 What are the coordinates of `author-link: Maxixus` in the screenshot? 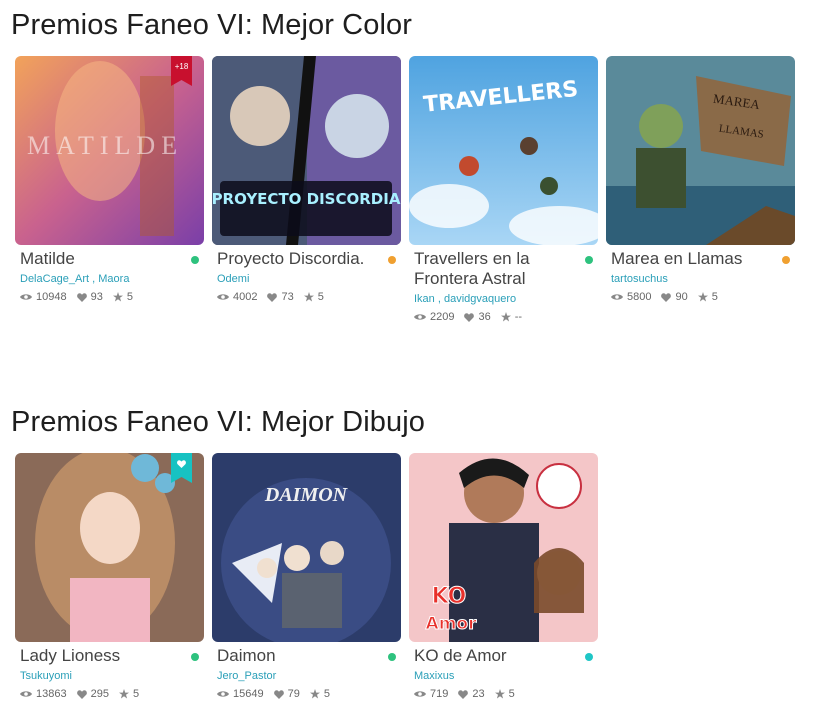 It's located at (434, 676).